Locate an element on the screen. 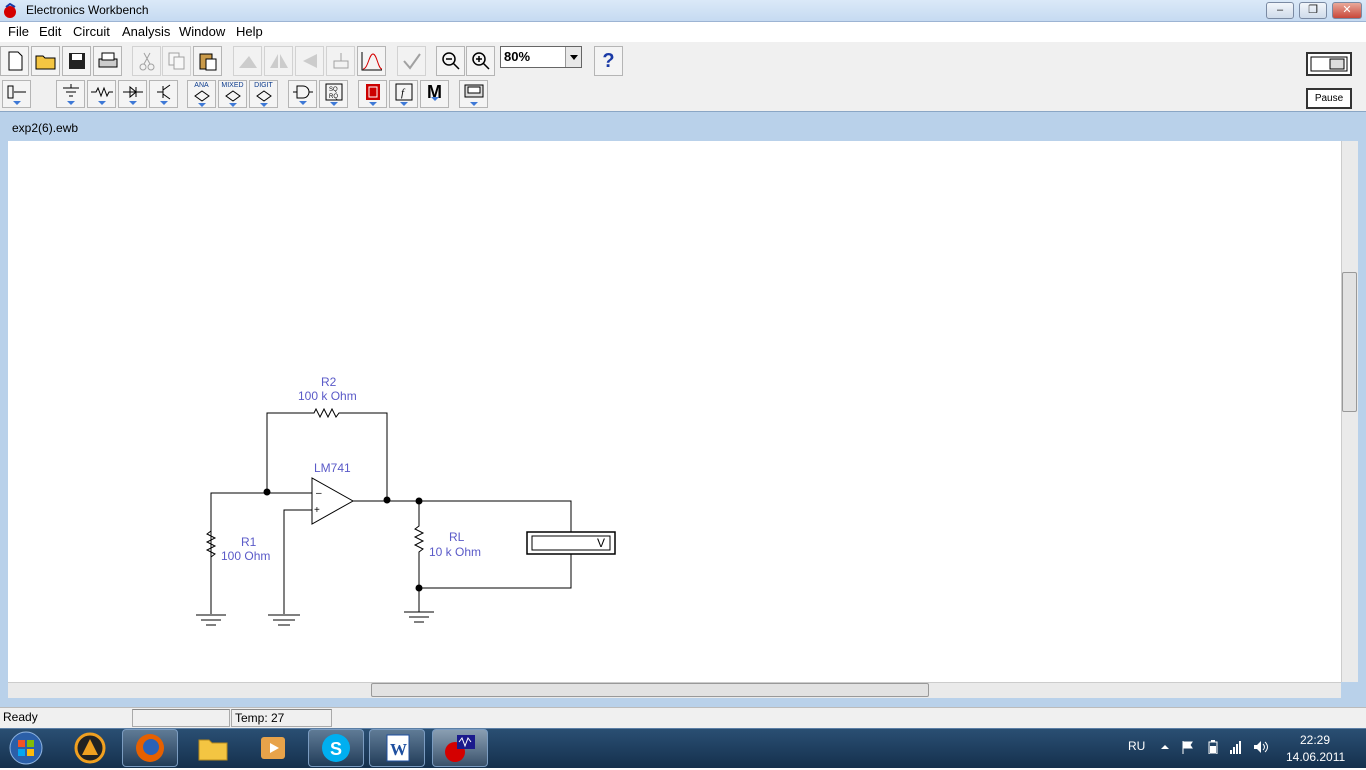  vertical-scroll-thumb is located at coordinates (1349, 342).